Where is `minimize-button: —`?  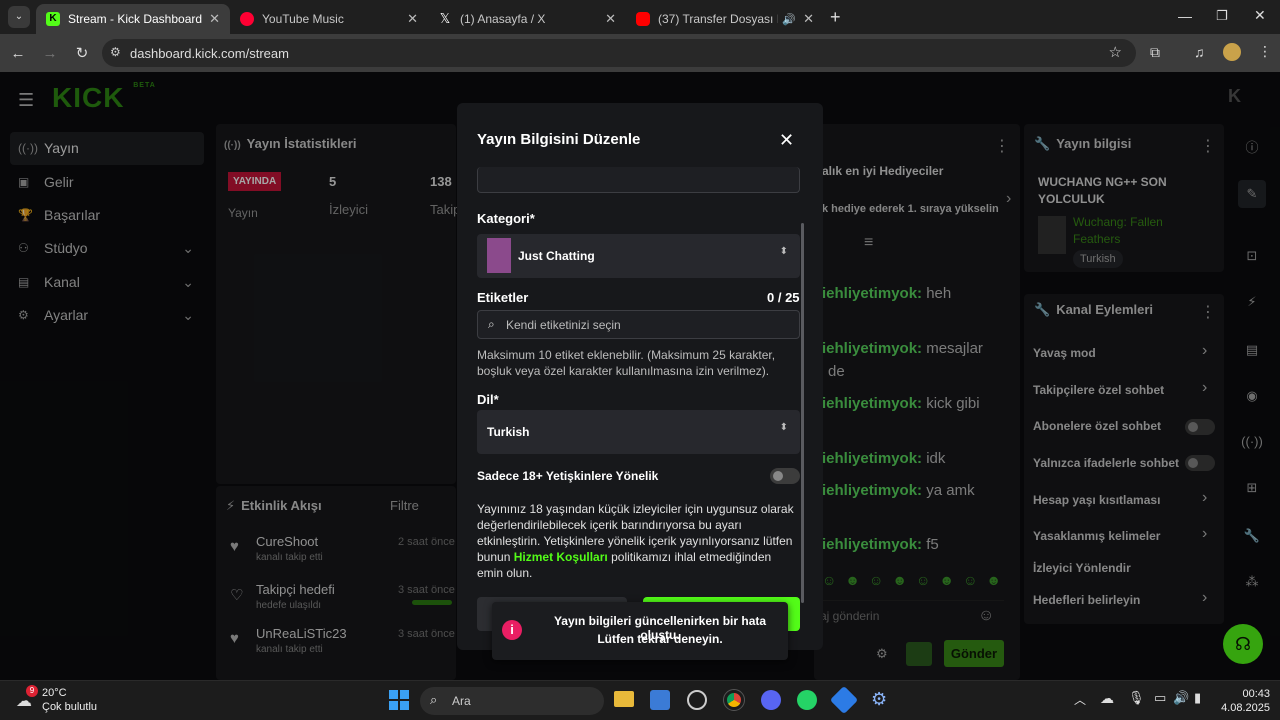 minimize-button: — is located at coordinates (1185, 16).